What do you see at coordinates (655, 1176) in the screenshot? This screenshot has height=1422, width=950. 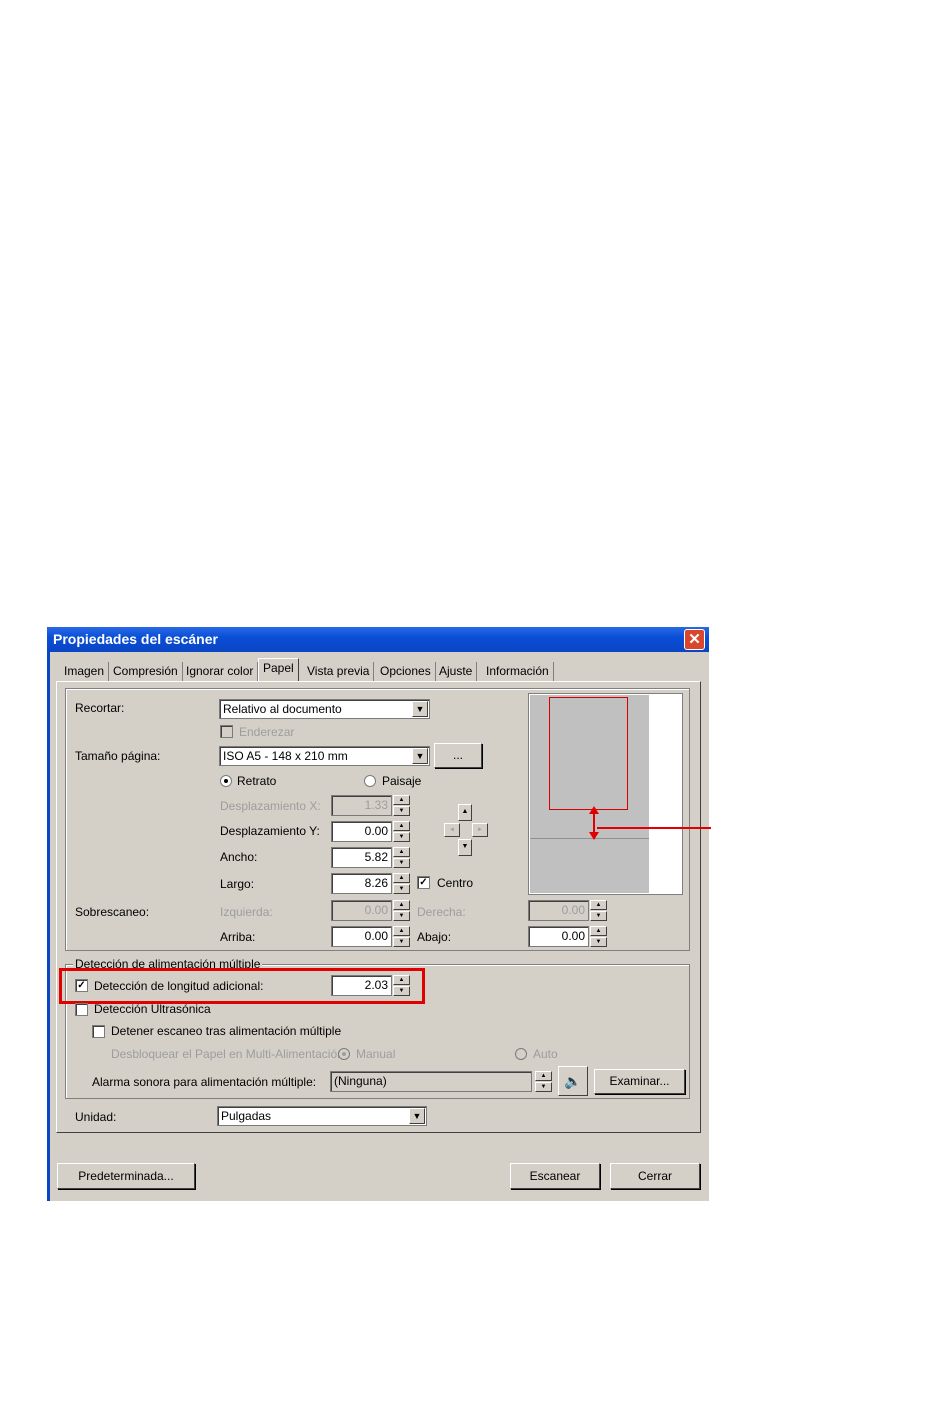 I see `cerrar-button: Cerrar` at bounding box center [655, 1176].